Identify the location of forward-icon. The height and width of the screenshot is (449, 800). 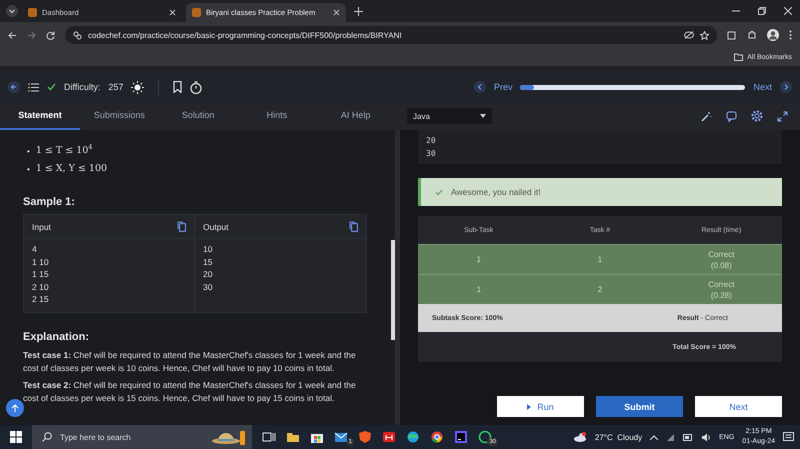
(31, 35).